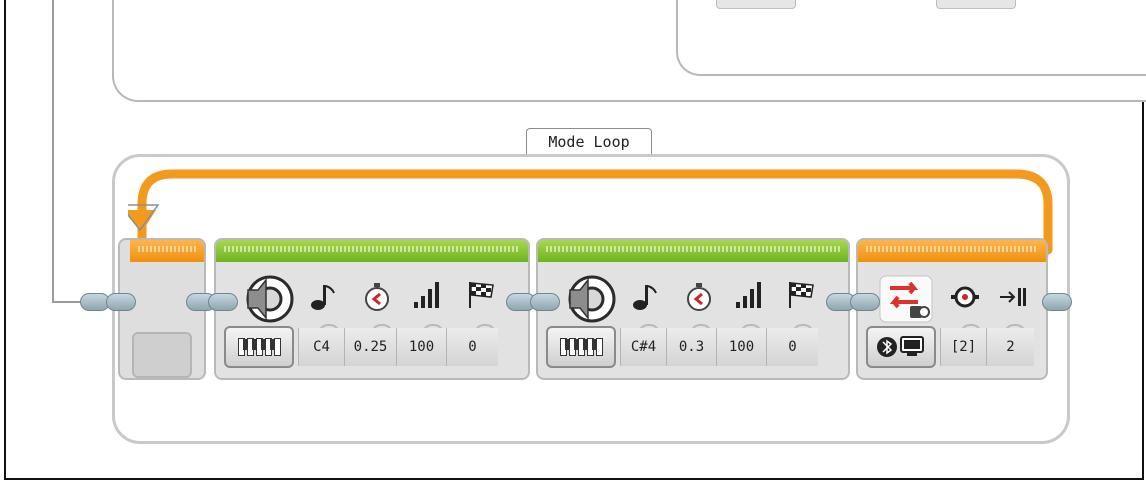 The image size is (1146, 482). Describe the element at coordinates (1013, 297) in the screenshot. I see `width-arrow-icon` at that location.